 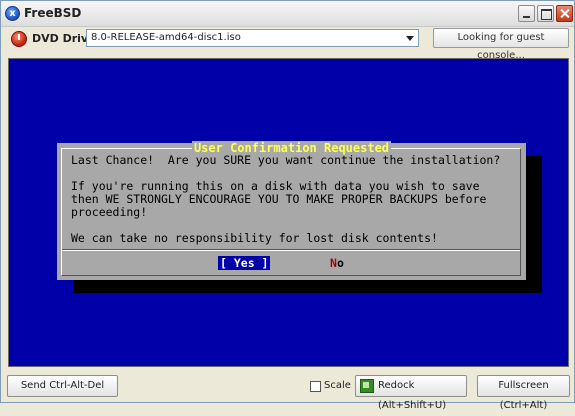 I want to click on window-title: FreeBSD, so click(x=53, y=13).